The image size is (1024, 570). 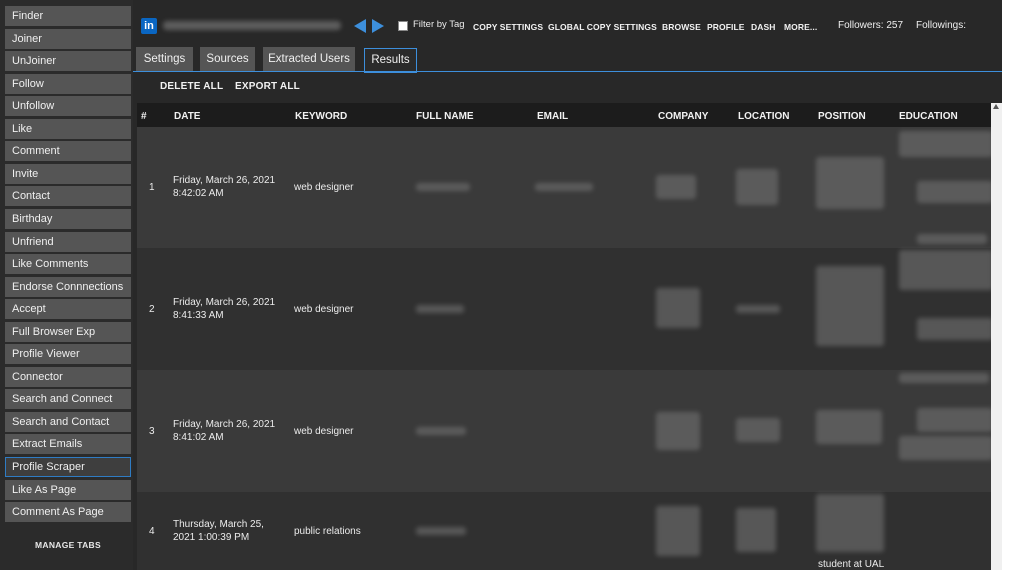 I want to click on dash-link: DASH, so click(x=763, y=27).